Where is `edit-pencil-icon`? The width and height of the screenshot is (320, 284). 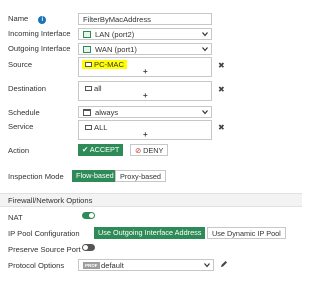
edit-pencil-icon is located at coordinates (224, 264).